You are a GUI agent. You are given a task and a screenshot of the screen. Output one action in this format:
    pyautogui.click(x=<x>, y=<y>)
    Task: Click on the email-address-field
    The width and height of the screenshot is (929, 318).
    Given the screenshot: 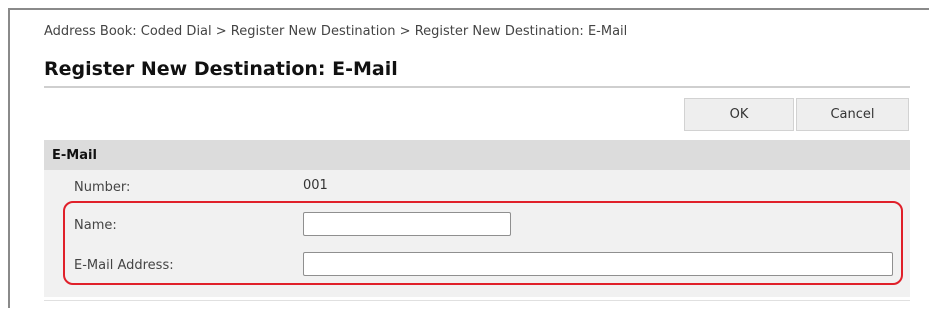 What is the action you would take?
    pyautogui.click(x=598, y=264)
    